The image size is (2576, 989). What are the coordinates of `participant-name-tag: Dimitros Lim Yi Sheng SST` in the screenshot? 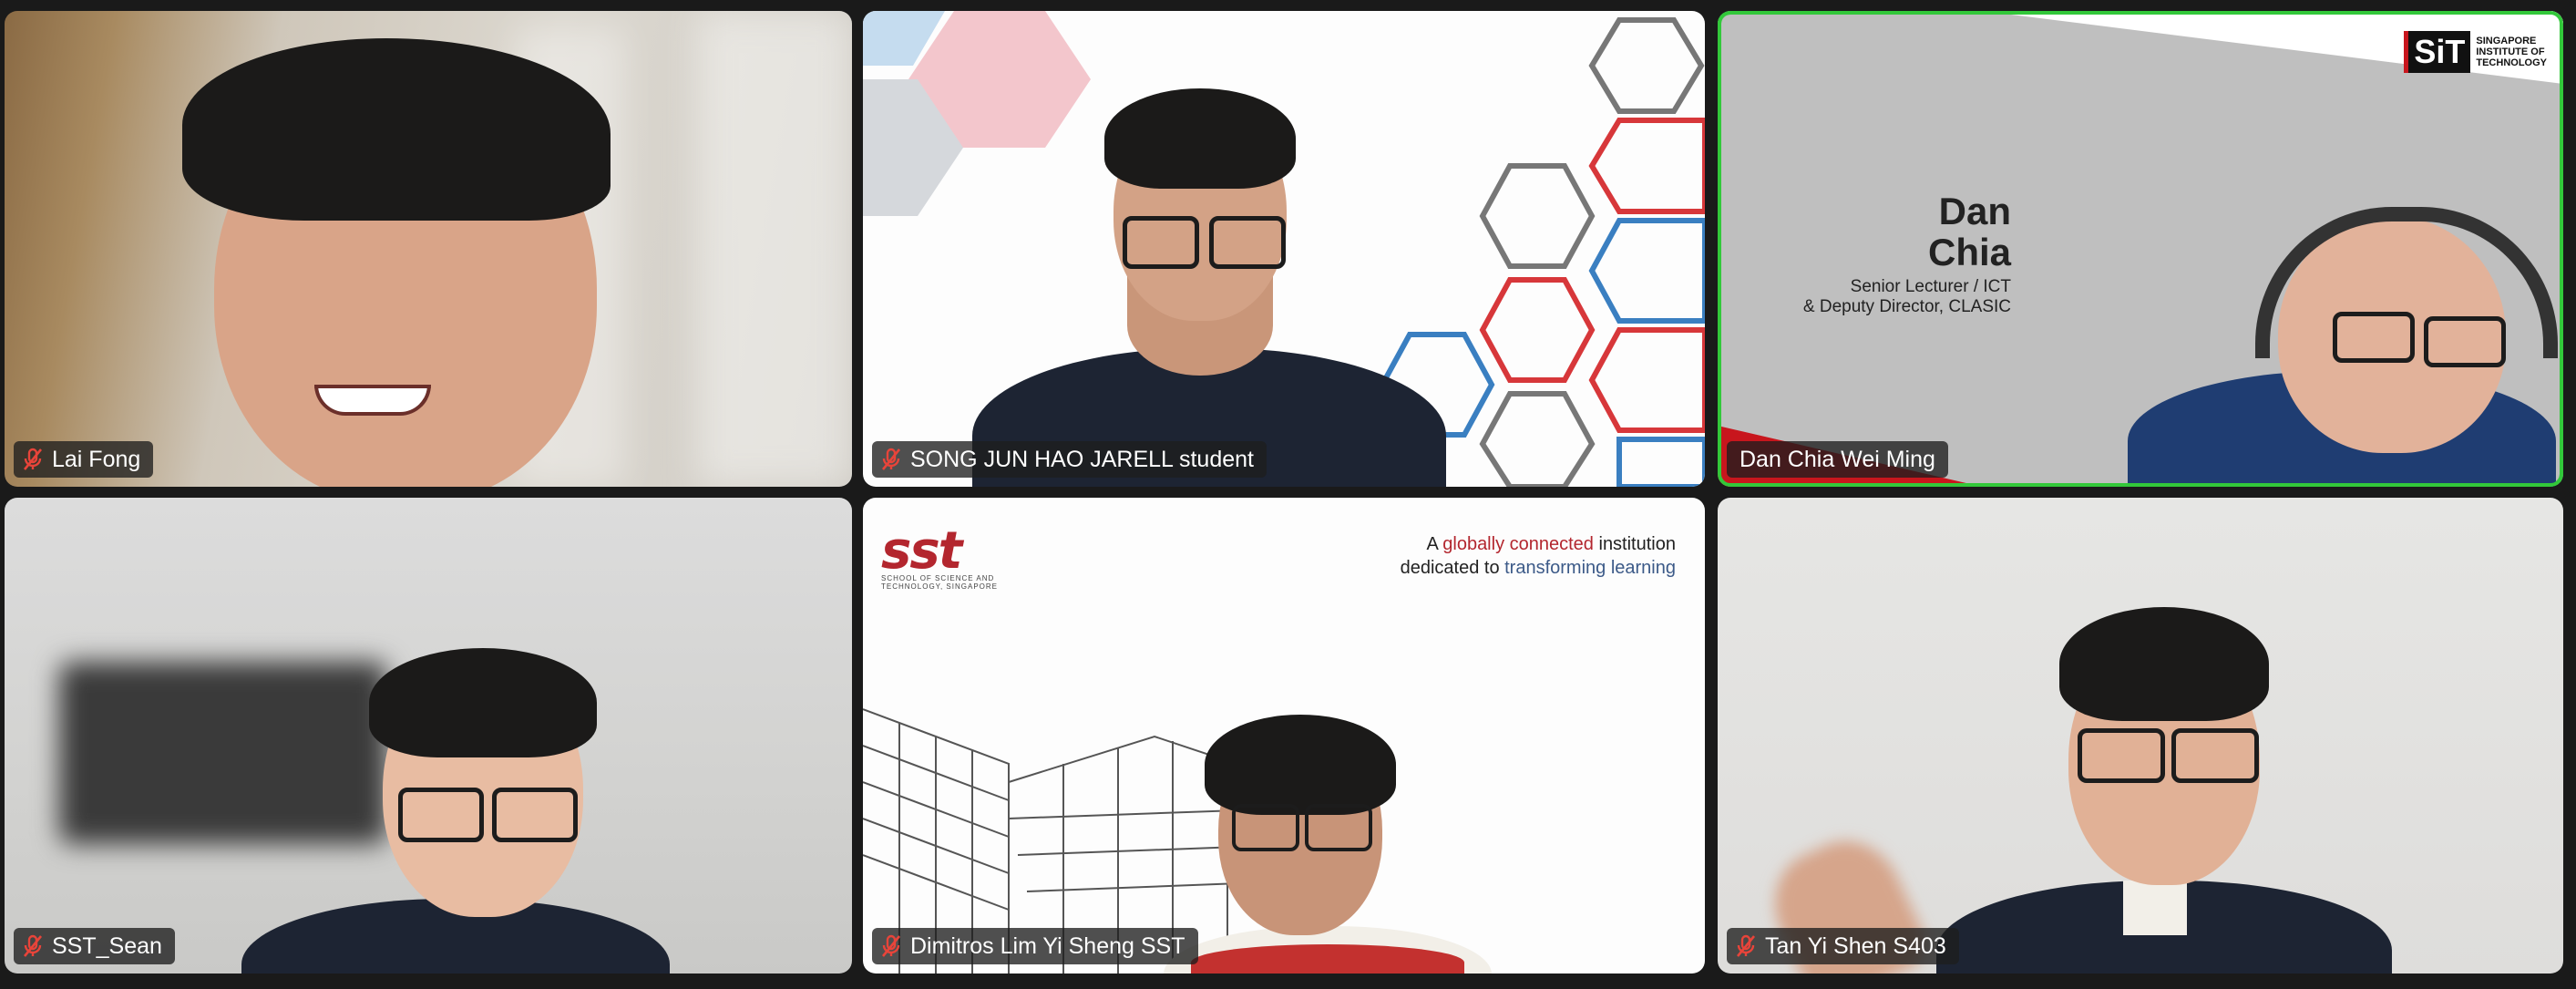 It's located at (1035, 946).